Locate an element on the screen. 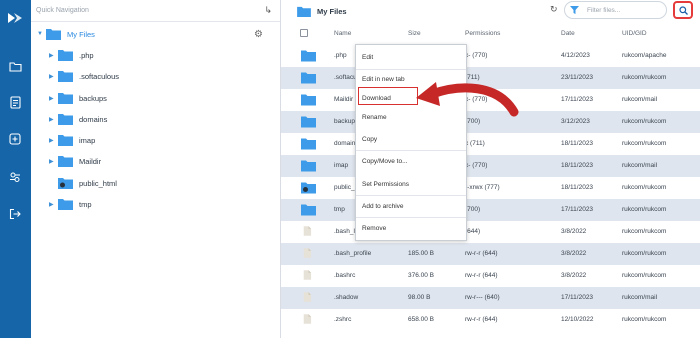 The height and width of the screenshot is (338, 700). settings-icon is located at coordinates (15, 177).